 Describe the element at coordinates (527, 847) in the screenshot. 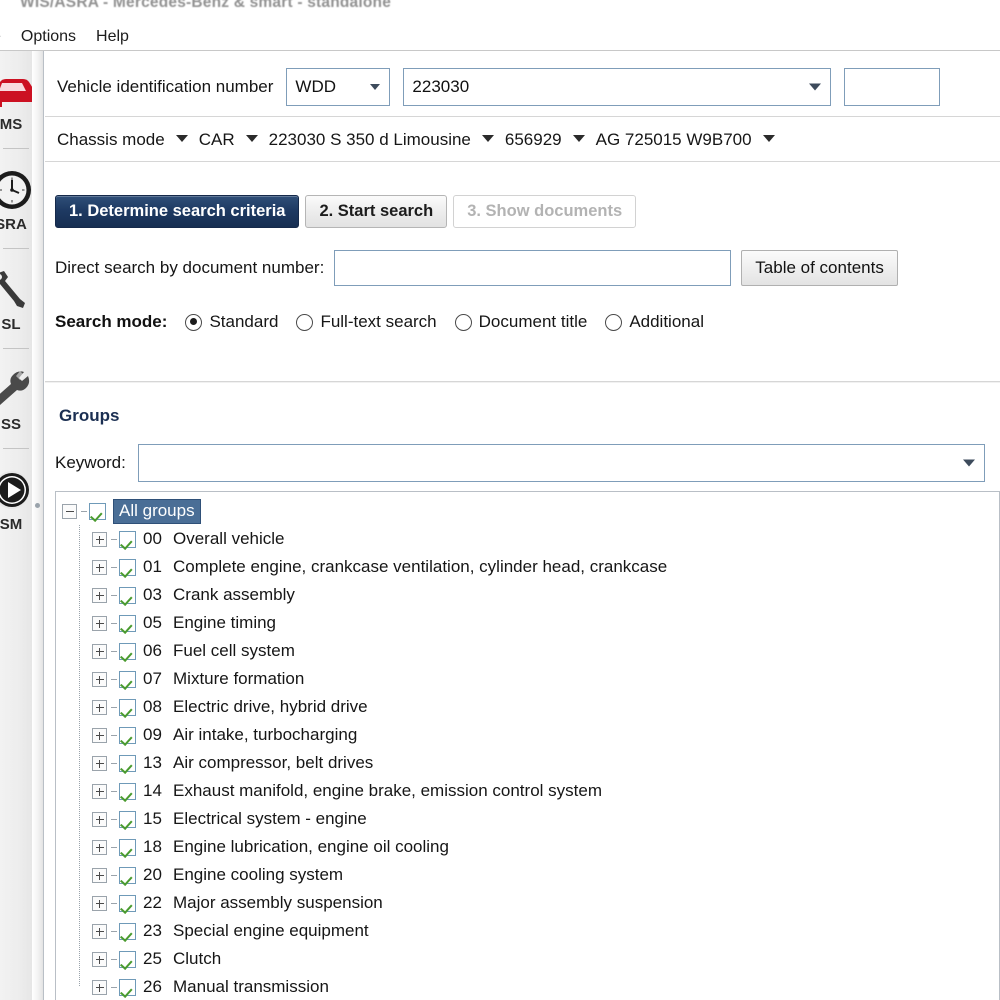

I see `tree-node: 18 Engine lubrication, engine oil cooling` at that location.